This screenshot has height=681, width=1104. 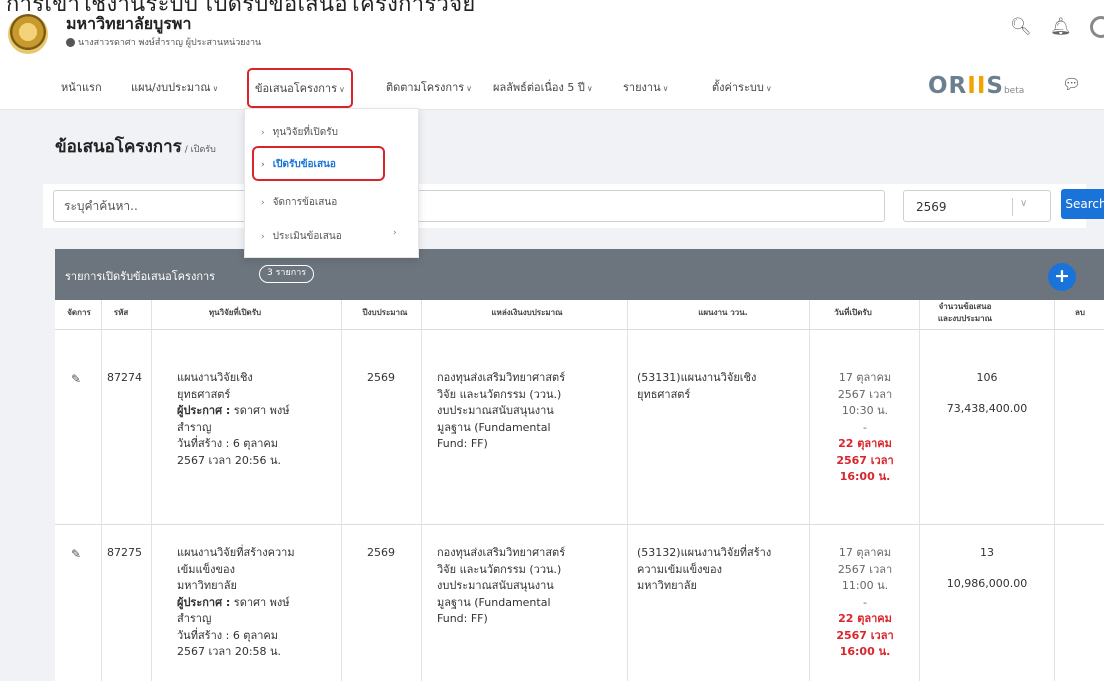 What do you see at coordinates (28, 34) in the screenshot?
I see `university-logo` at bounding box center [28, 34].